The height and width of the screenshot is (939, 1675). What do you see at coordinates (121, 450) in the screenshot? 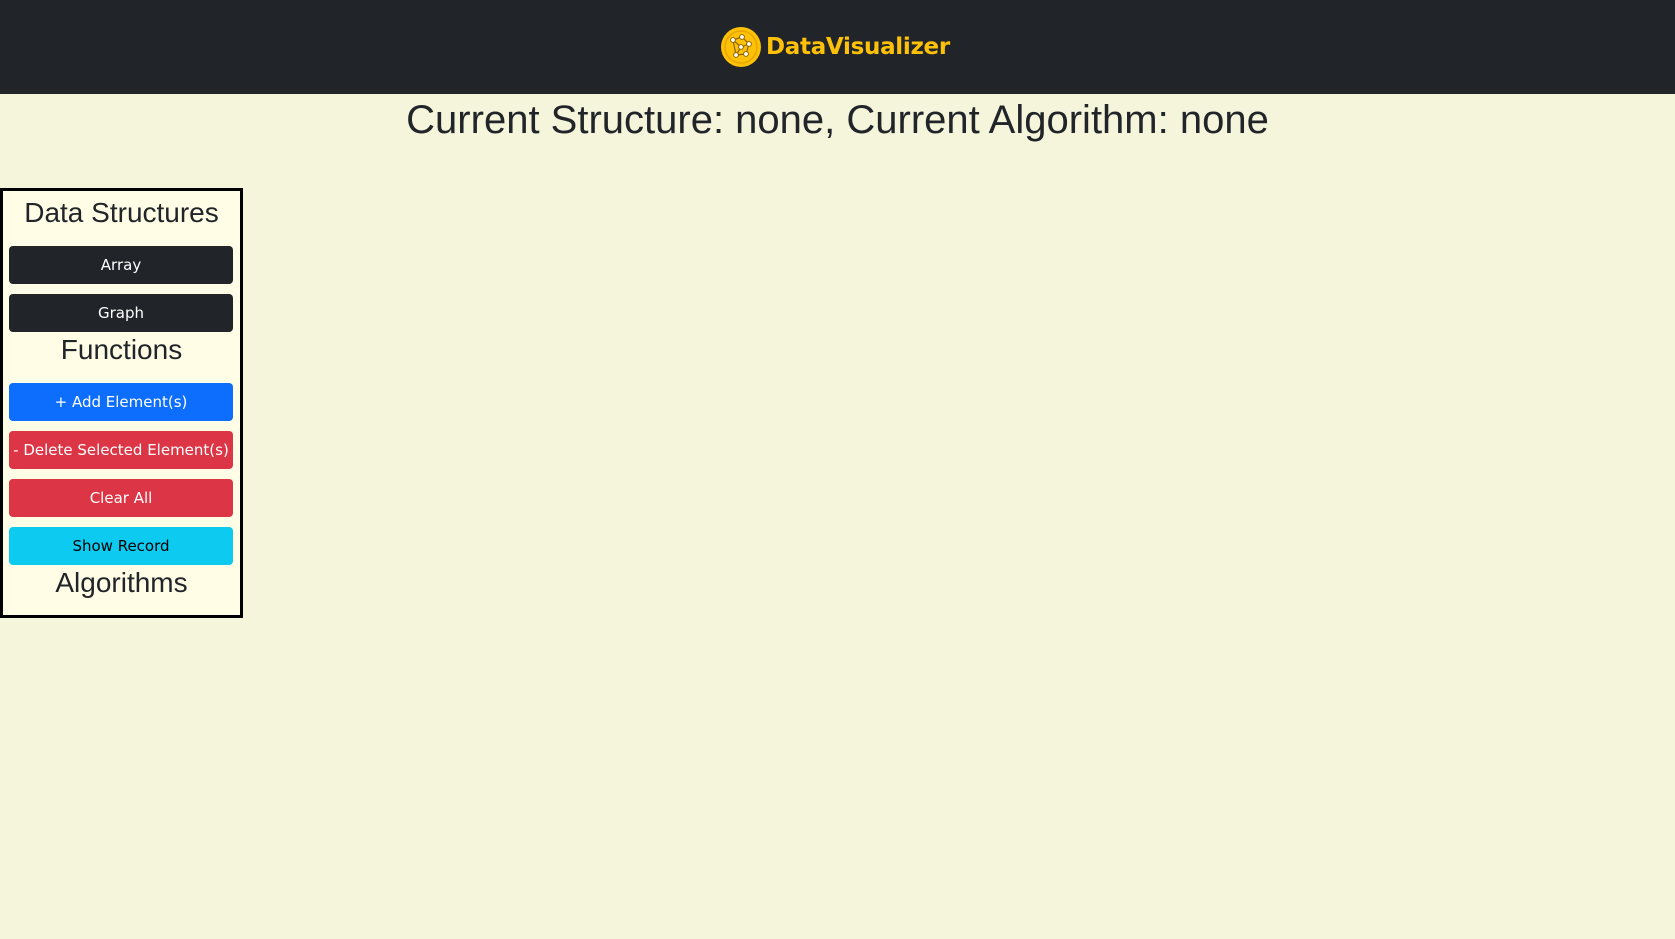
I see `delete-selected-button: - Delete Selected Element(s)` at bounding box center [121, 450].